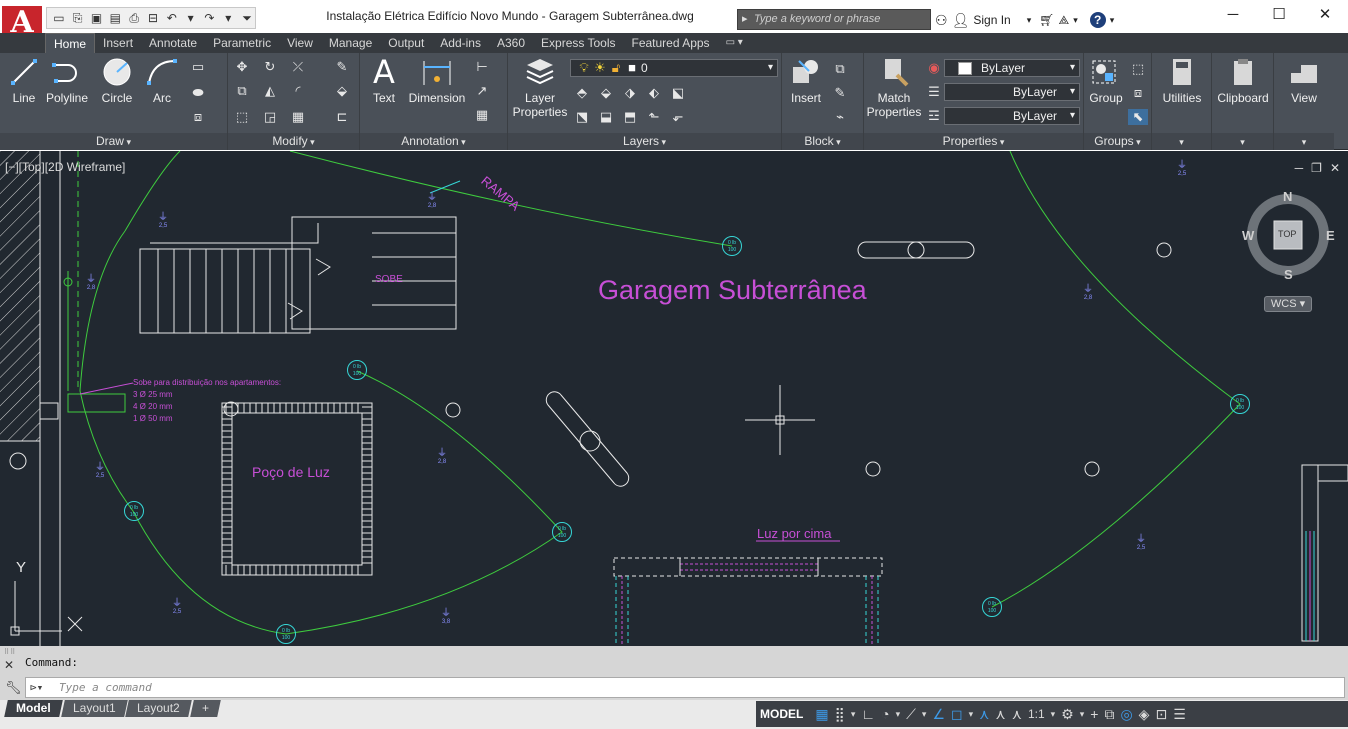 Image resolution: width=1348 pixels, height=729 pixels. I want to click on tab-featured-apps: Featured Apps, so click(671, 43).